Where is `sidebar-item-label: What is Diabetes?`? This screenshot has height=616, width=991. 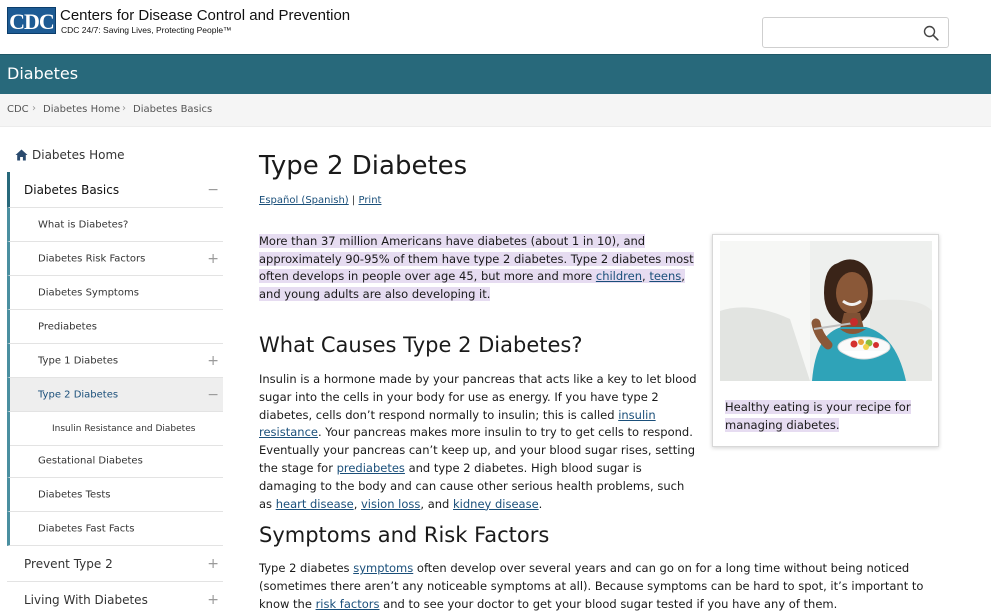
sidebar-item-label: What is Diabetes? is located at coordinates (83, 224).